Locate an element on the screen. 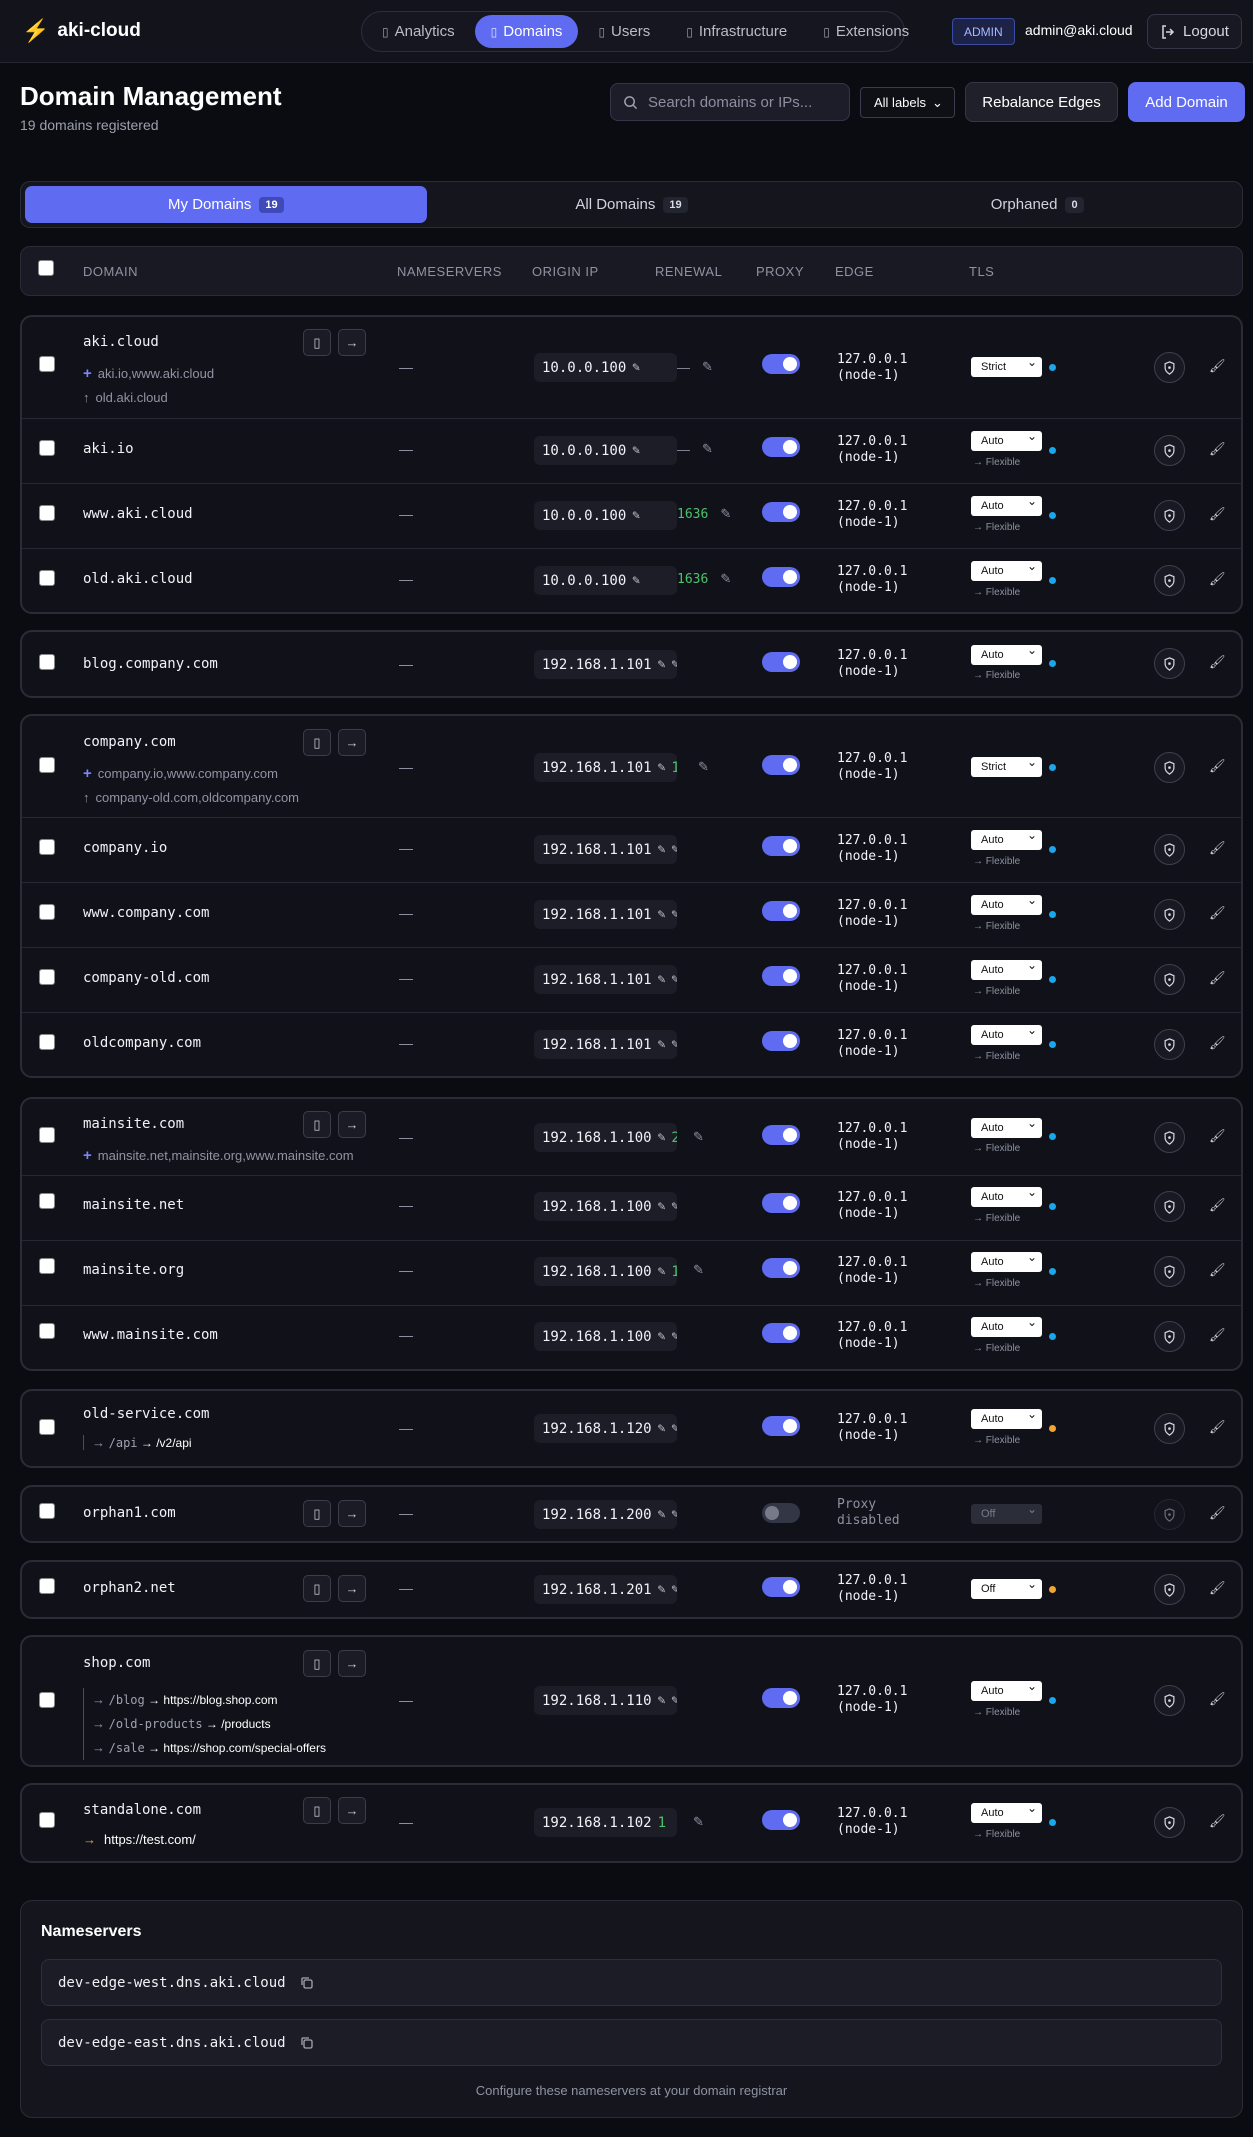  tls-select: Off is located at coordinates (1006, 1513).